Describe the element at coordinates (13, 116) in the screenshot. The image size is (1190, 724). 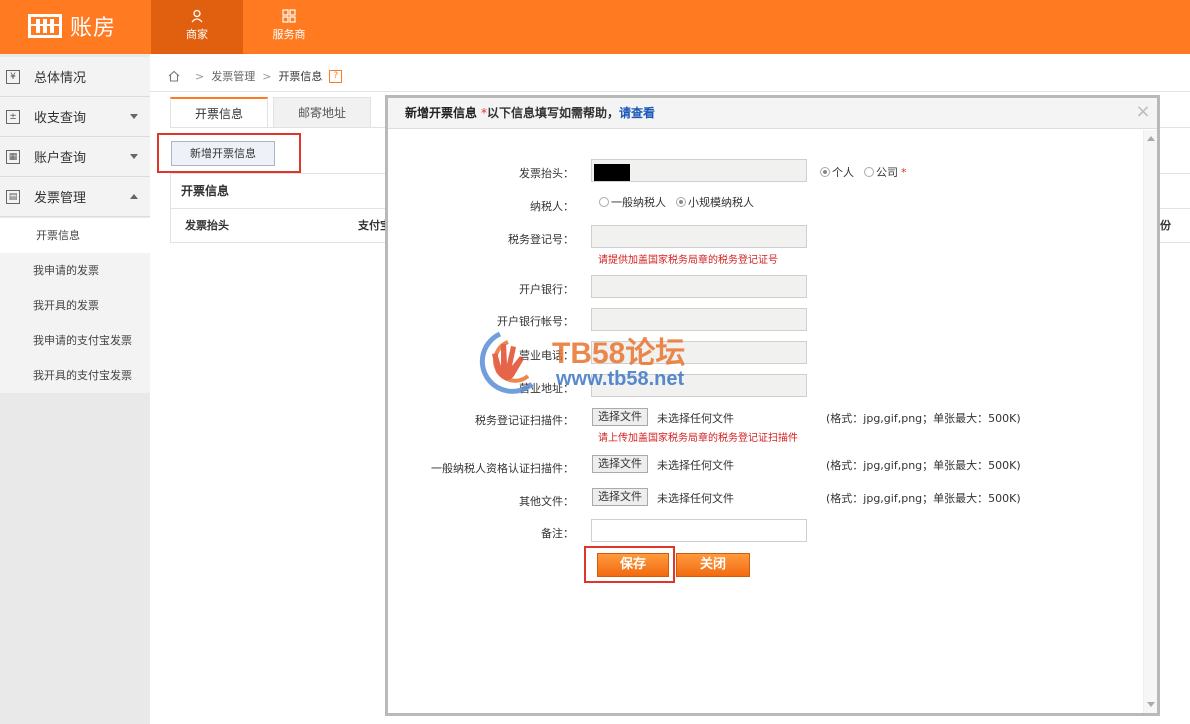
I see `plus-minus-icon: ±` at that location.